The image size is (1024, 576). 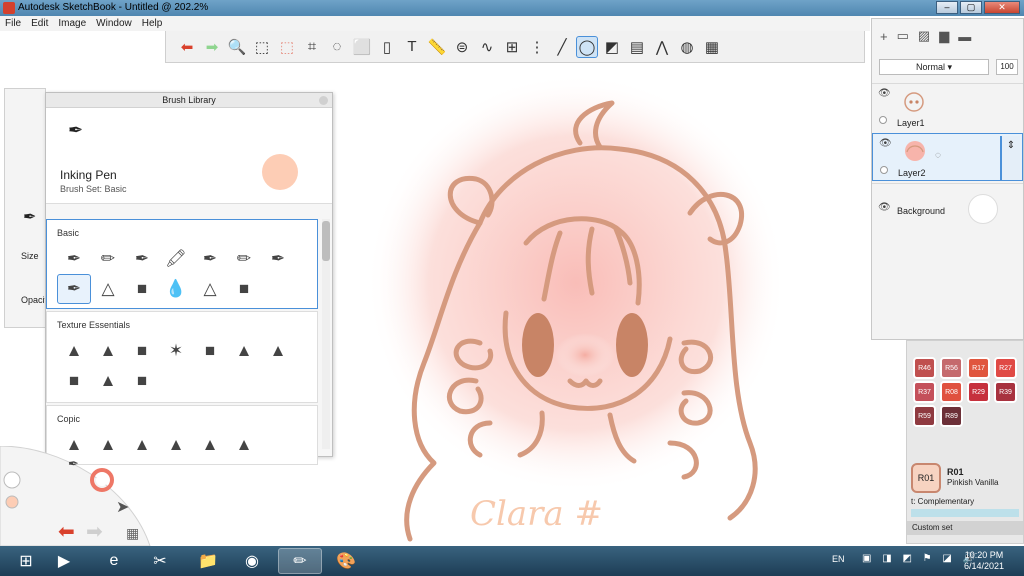 I want to click on merge-layer-icon: ▆, so click(x=944, y=36).